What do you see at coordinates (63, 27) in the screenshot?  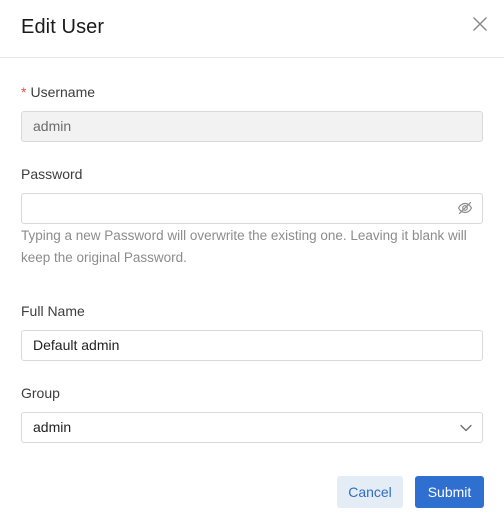 I see `dialog-title: Edit User` at bounding box center [63, 27].